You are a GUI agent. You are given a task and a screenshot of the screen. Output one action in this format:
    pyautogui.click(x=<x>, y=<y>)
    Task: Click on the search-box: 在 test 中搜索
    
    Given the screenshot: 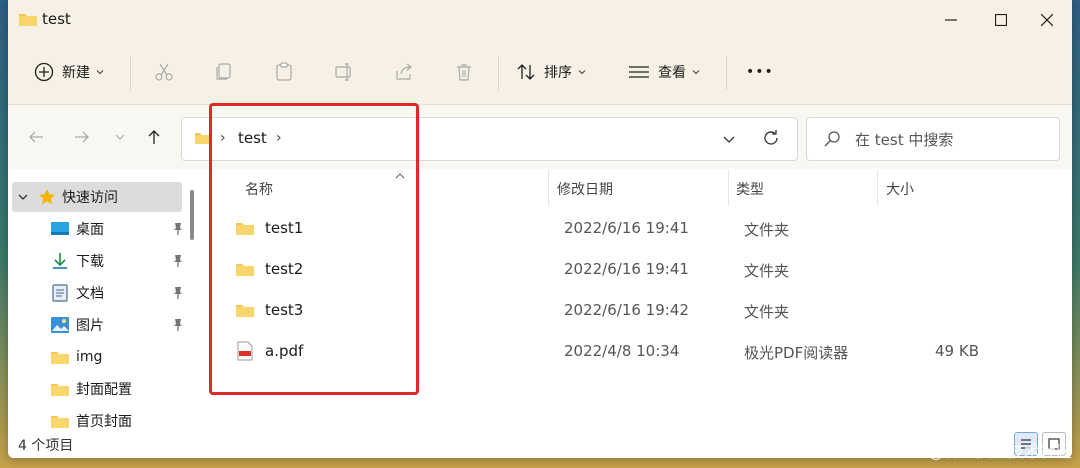 What is the action you would take?
    pyautogui.click(x=933, y=139)
    